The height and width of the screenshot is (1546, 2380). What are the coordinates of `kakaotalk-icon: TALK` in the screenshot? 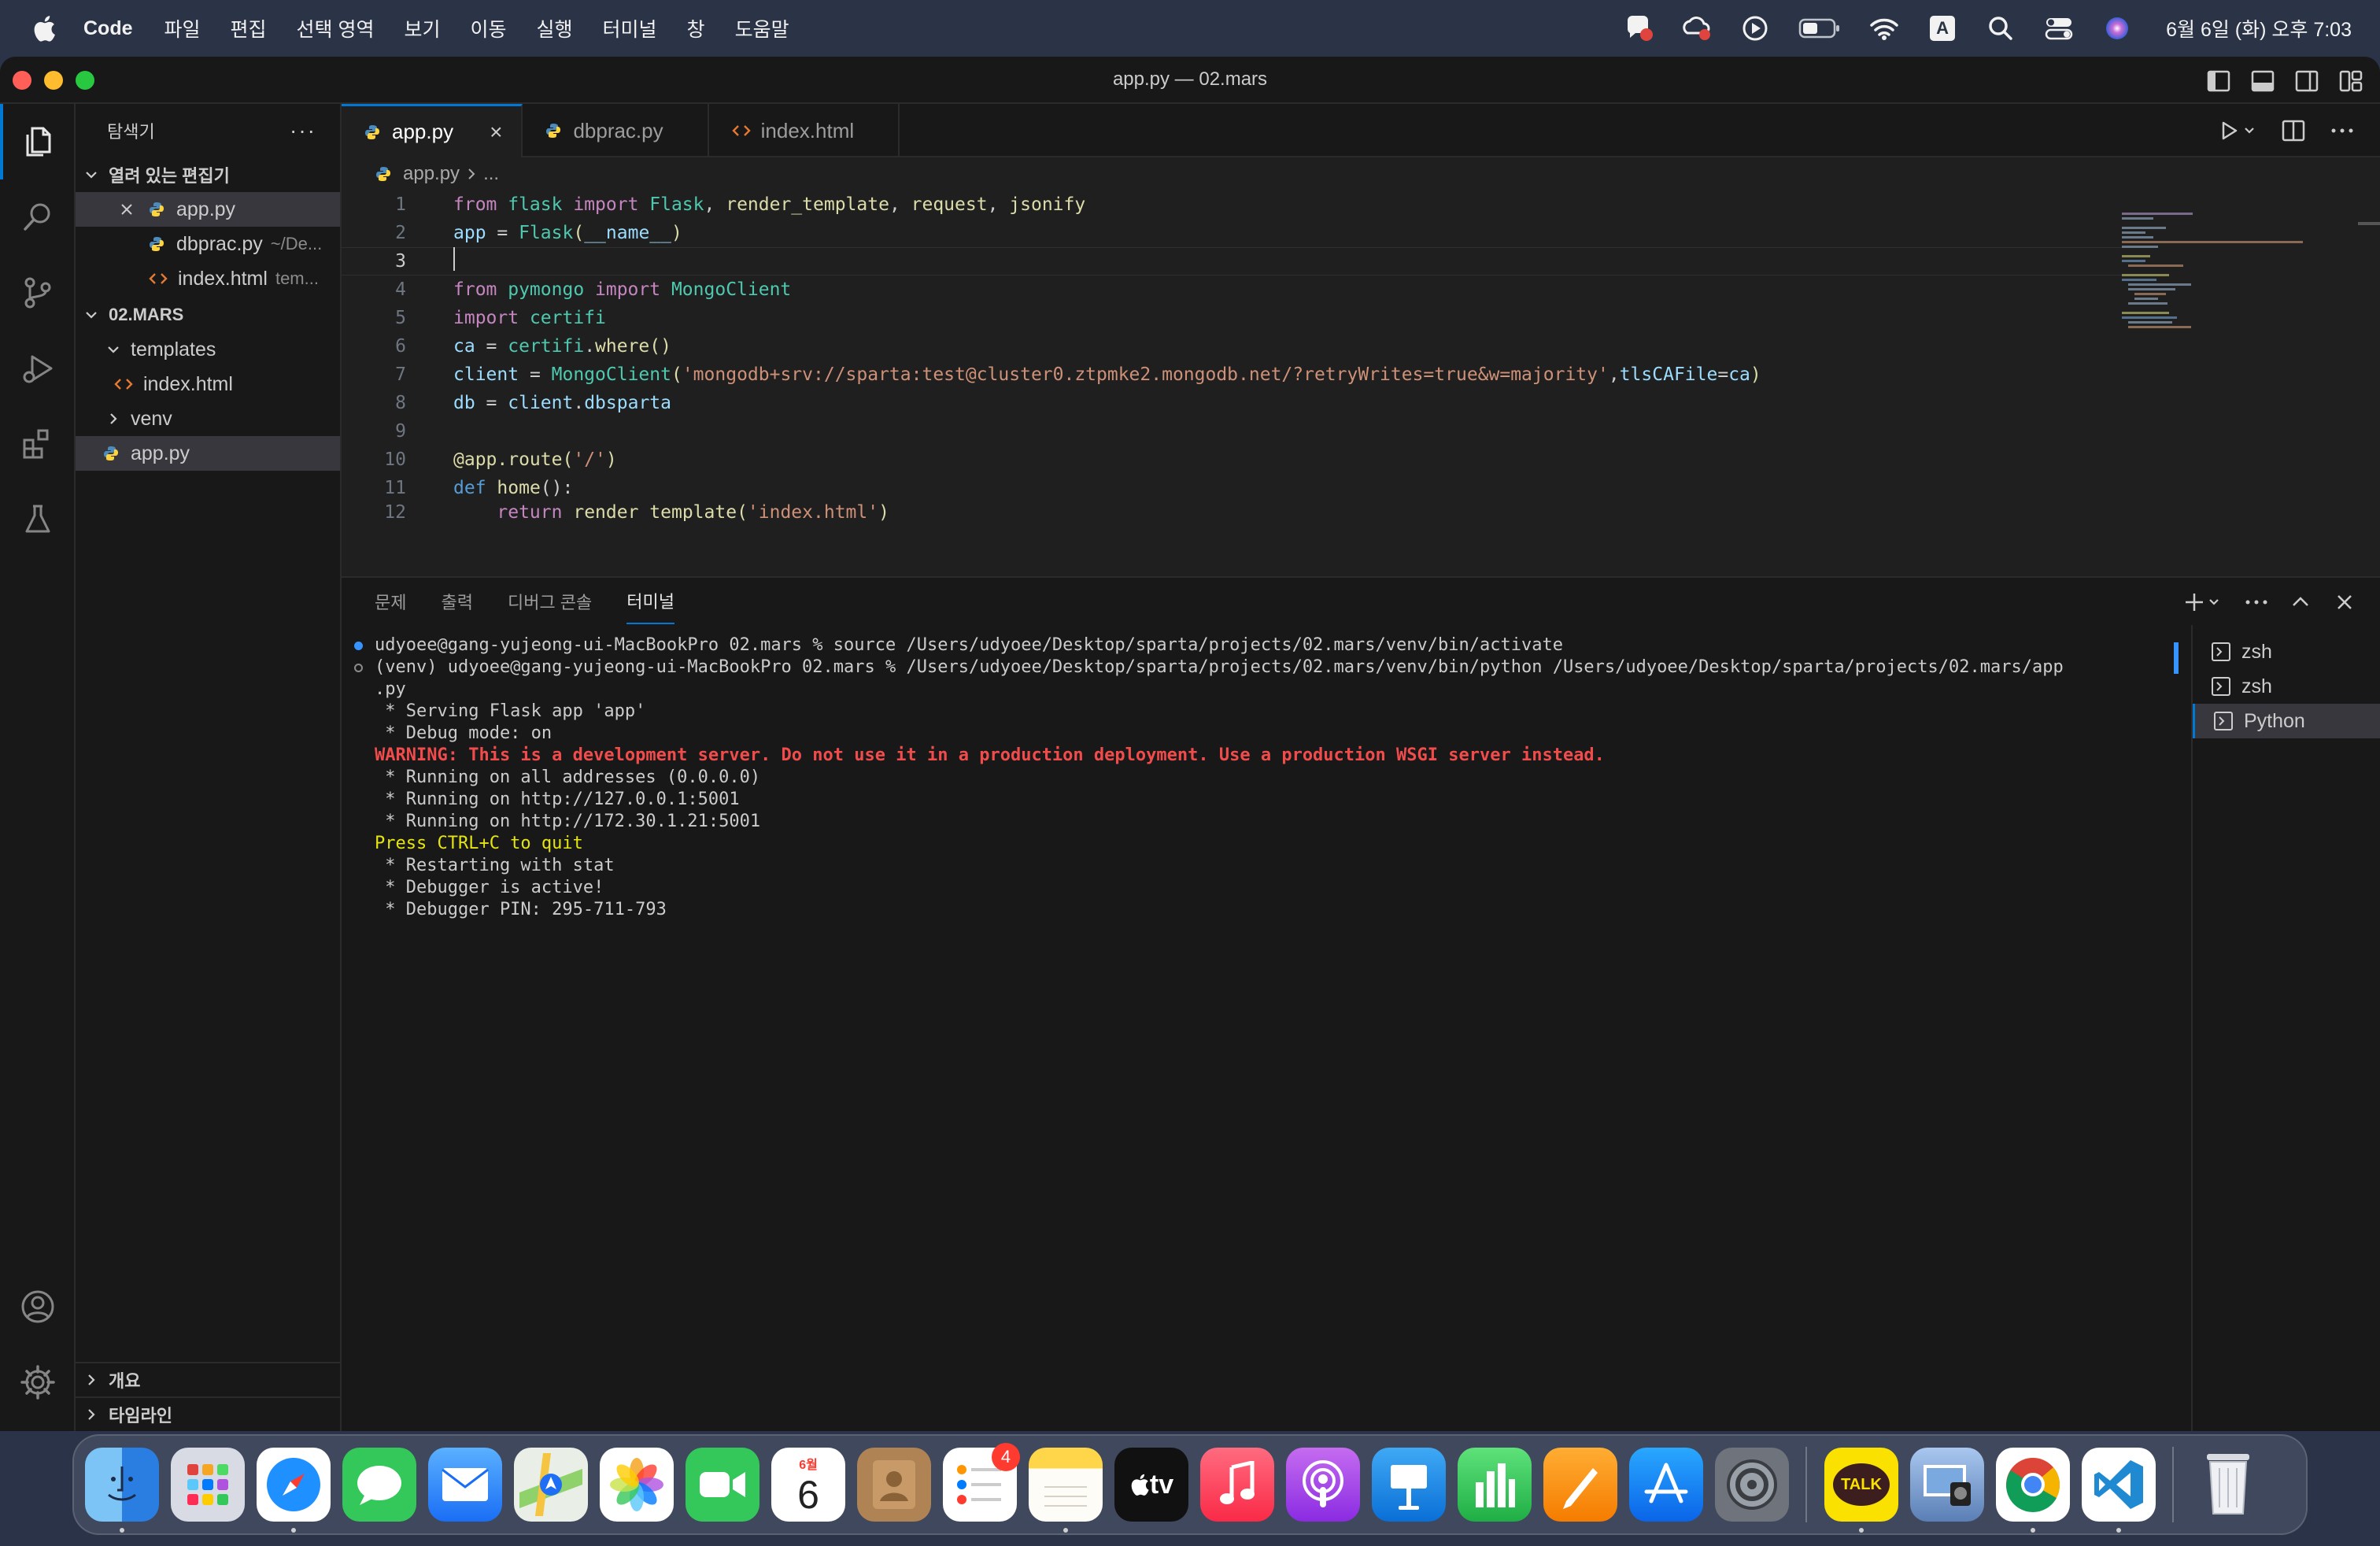 It's located at (1861, 1490).